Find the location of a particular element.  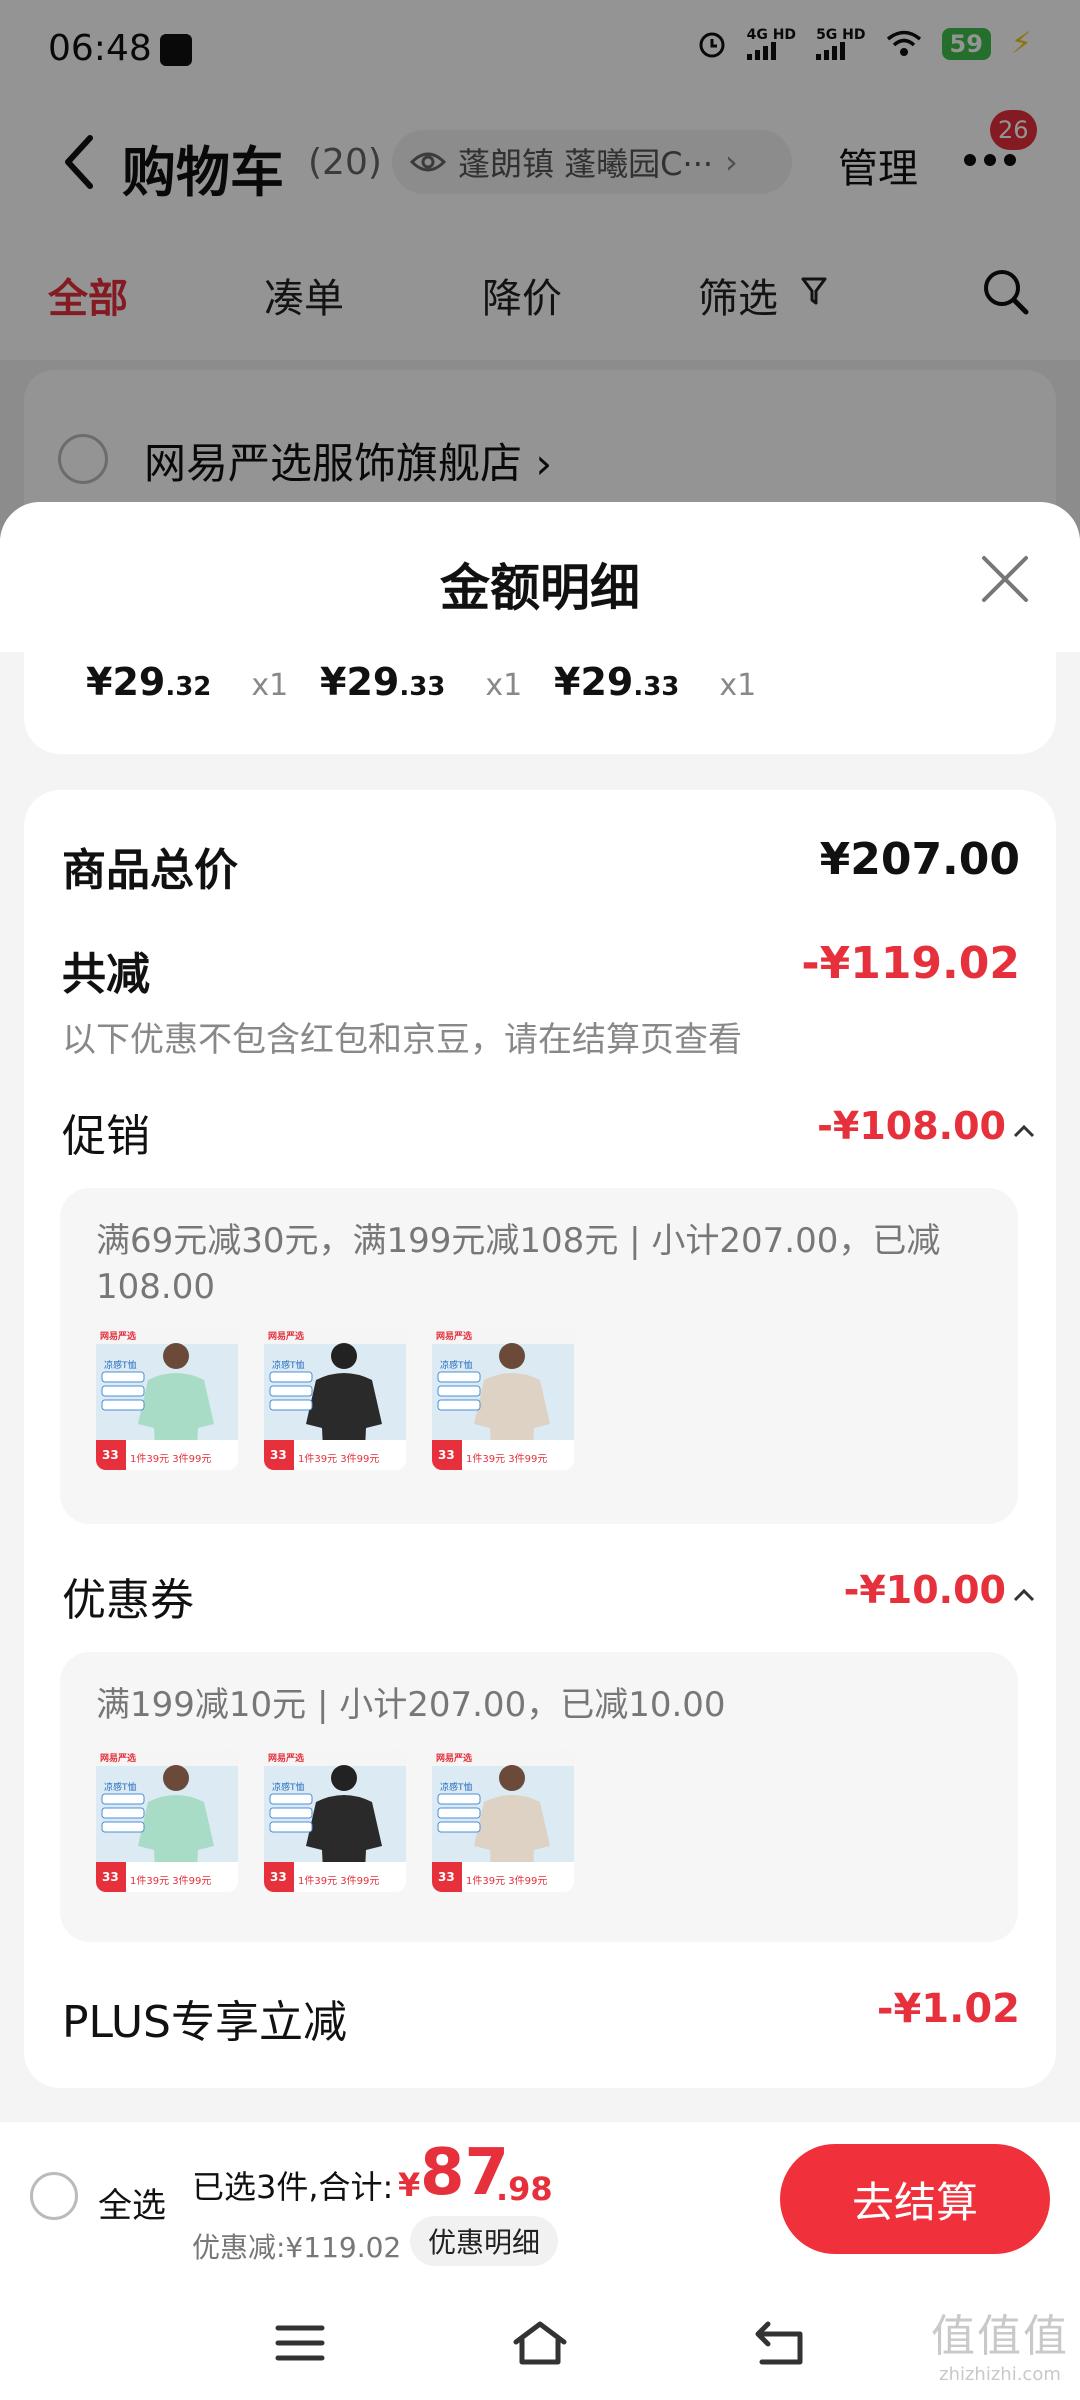

promo-label: 促销 is located at coordinates (106, 1136).